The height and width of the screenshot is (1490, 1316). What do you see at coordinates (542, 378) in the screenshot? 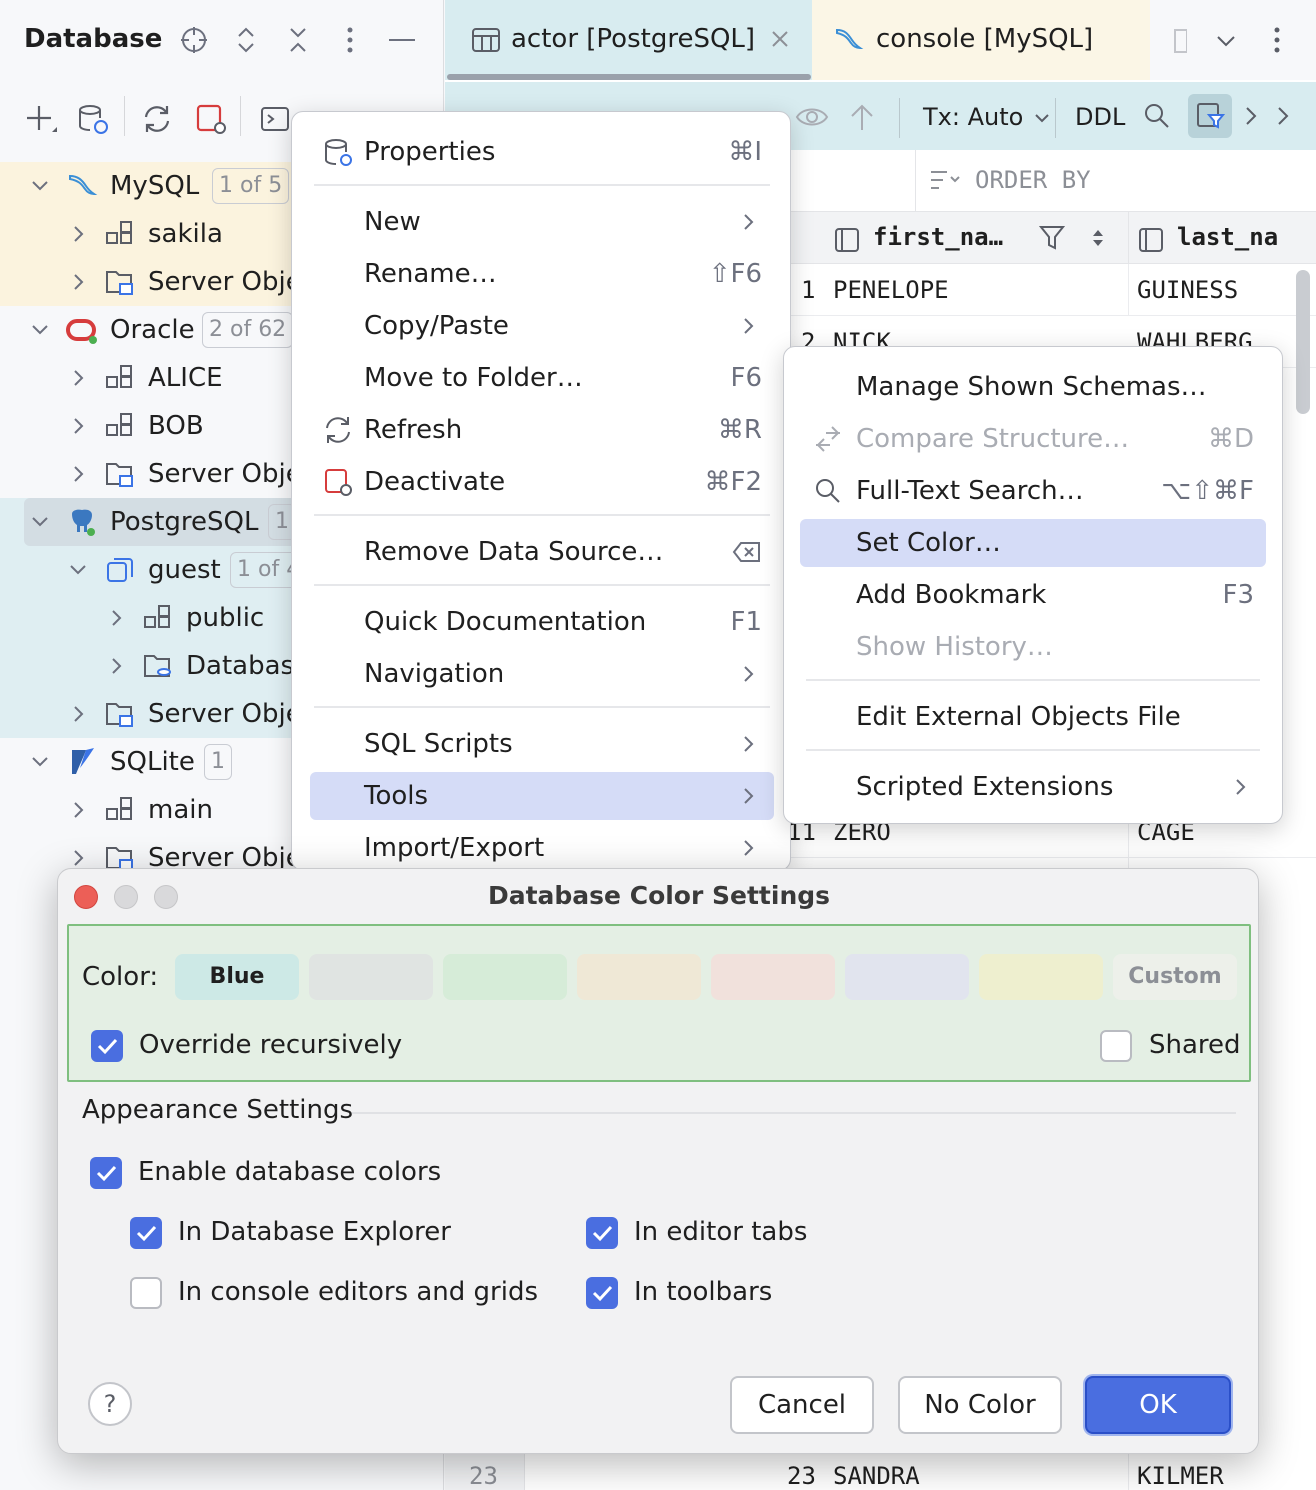
I see `menu-item-move-to-folder: Move to Folder… F6` at bounding box center [542, 378].